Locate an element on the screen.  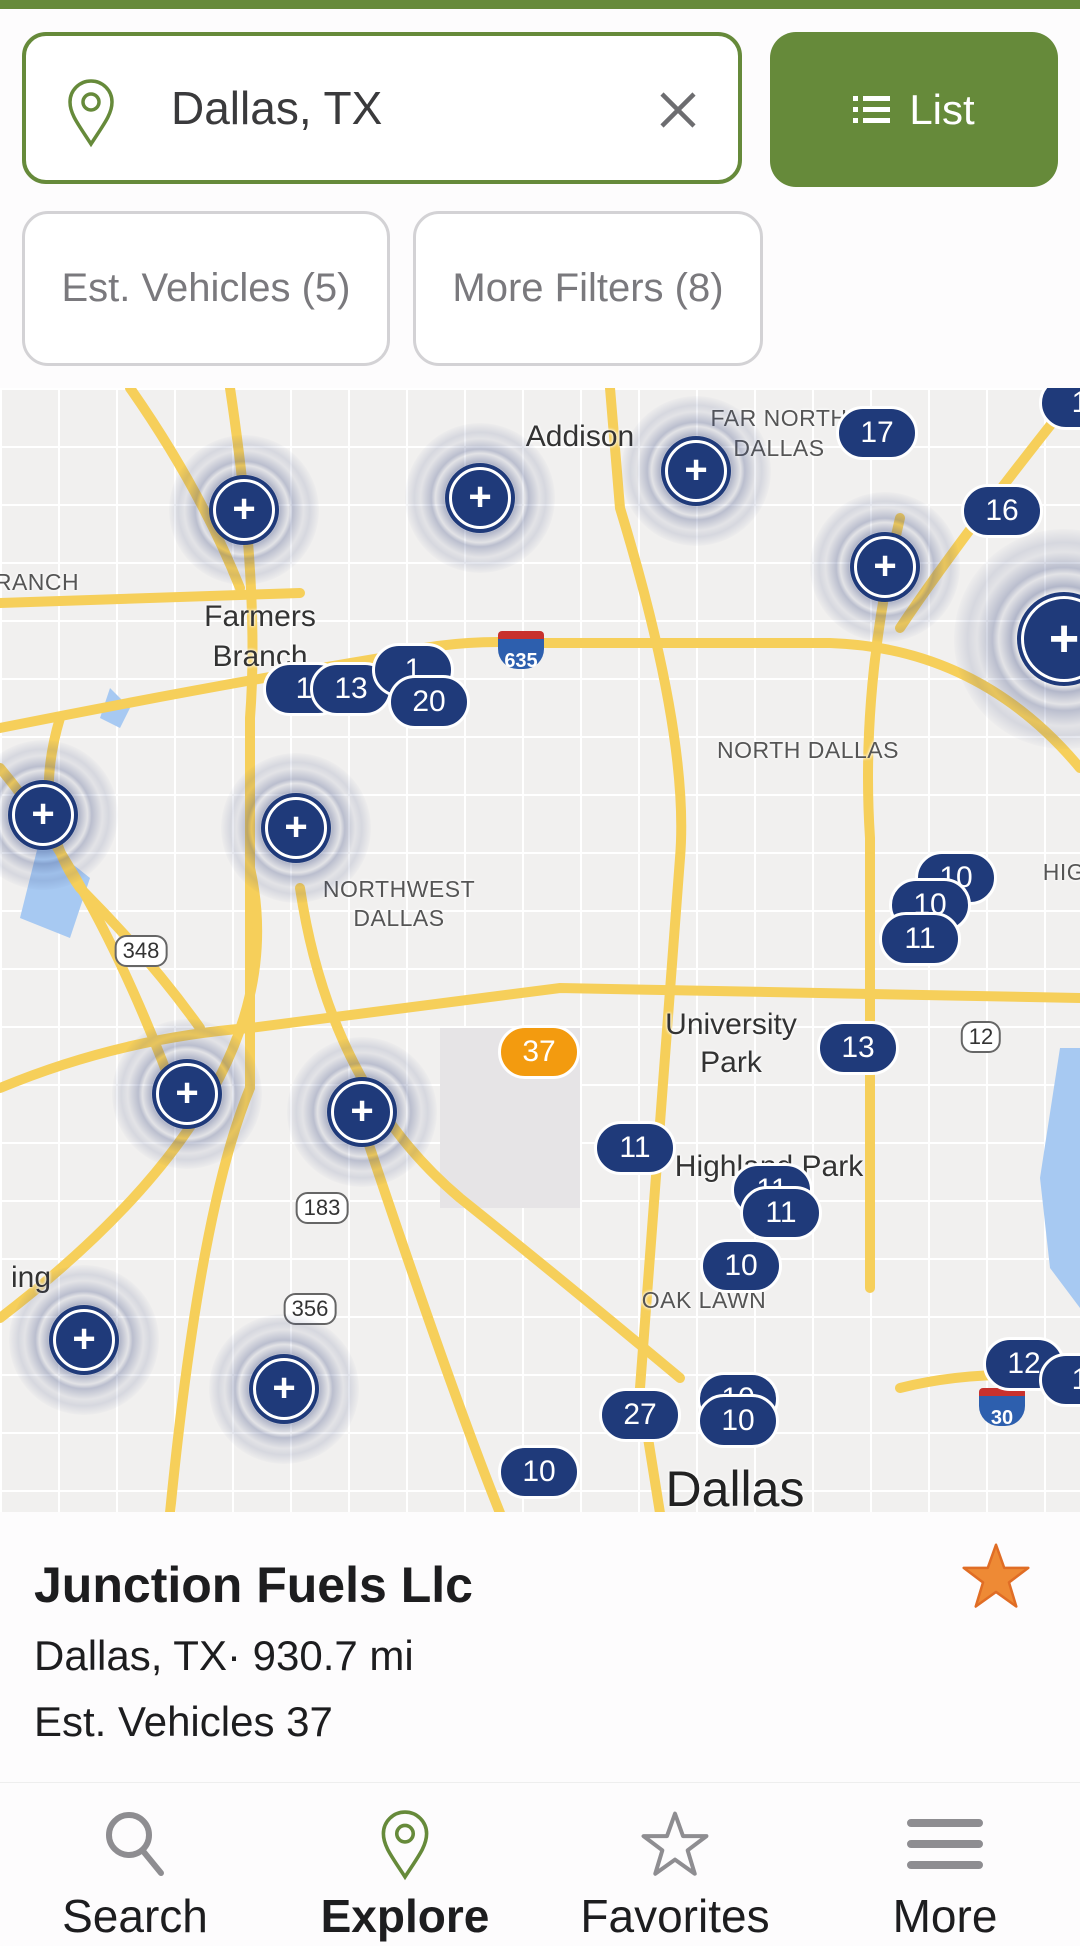
nav-favorites: Favorites is located at coordinates (675, 1864).